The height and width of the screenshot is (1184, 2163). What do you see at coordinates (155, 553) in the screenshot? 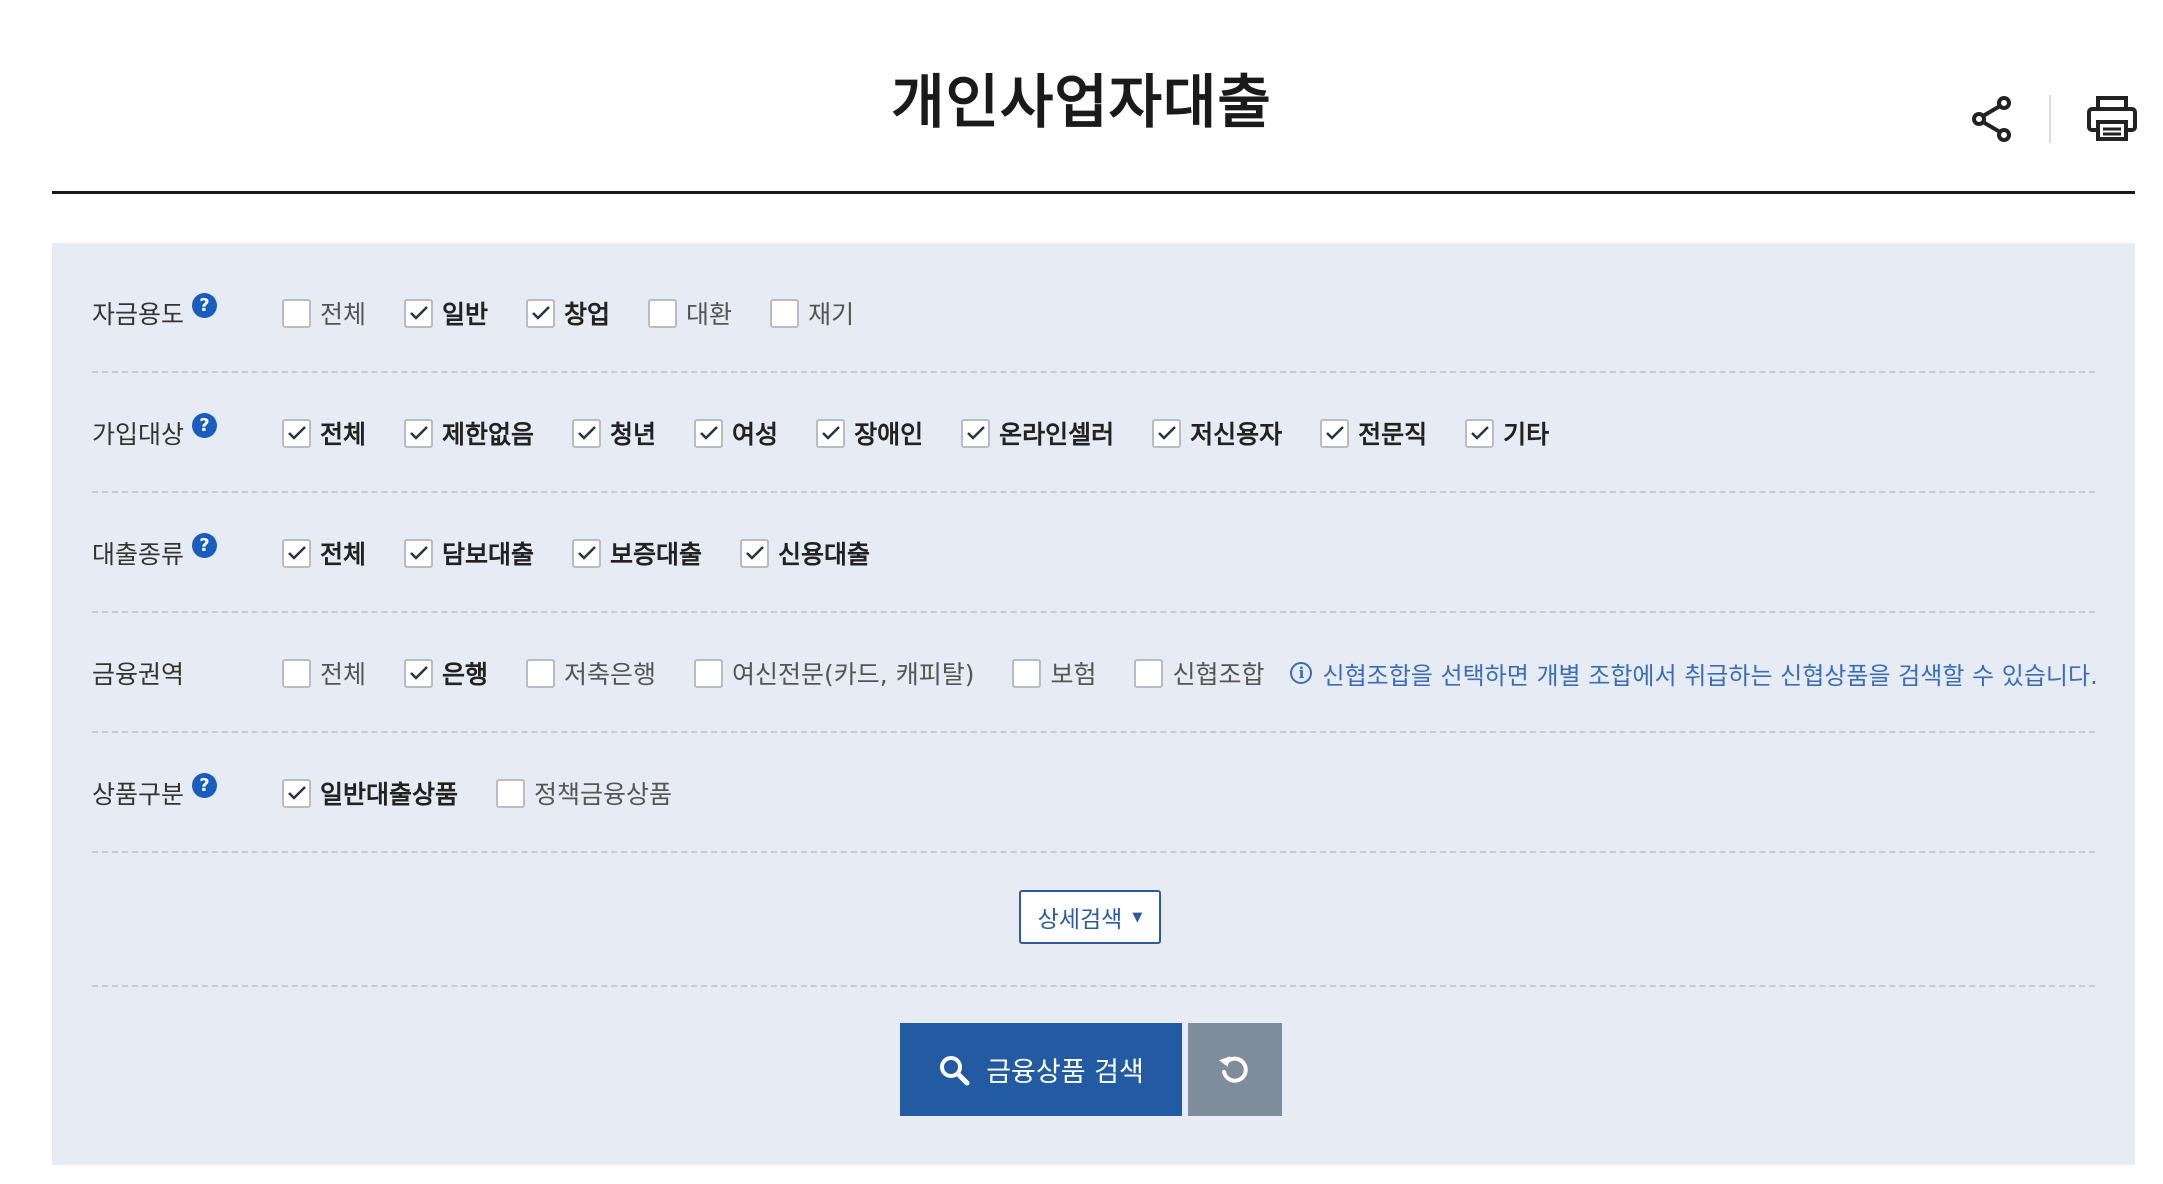
I see `filter-label: 대출종류 ?` at bounding box center [155, 553].